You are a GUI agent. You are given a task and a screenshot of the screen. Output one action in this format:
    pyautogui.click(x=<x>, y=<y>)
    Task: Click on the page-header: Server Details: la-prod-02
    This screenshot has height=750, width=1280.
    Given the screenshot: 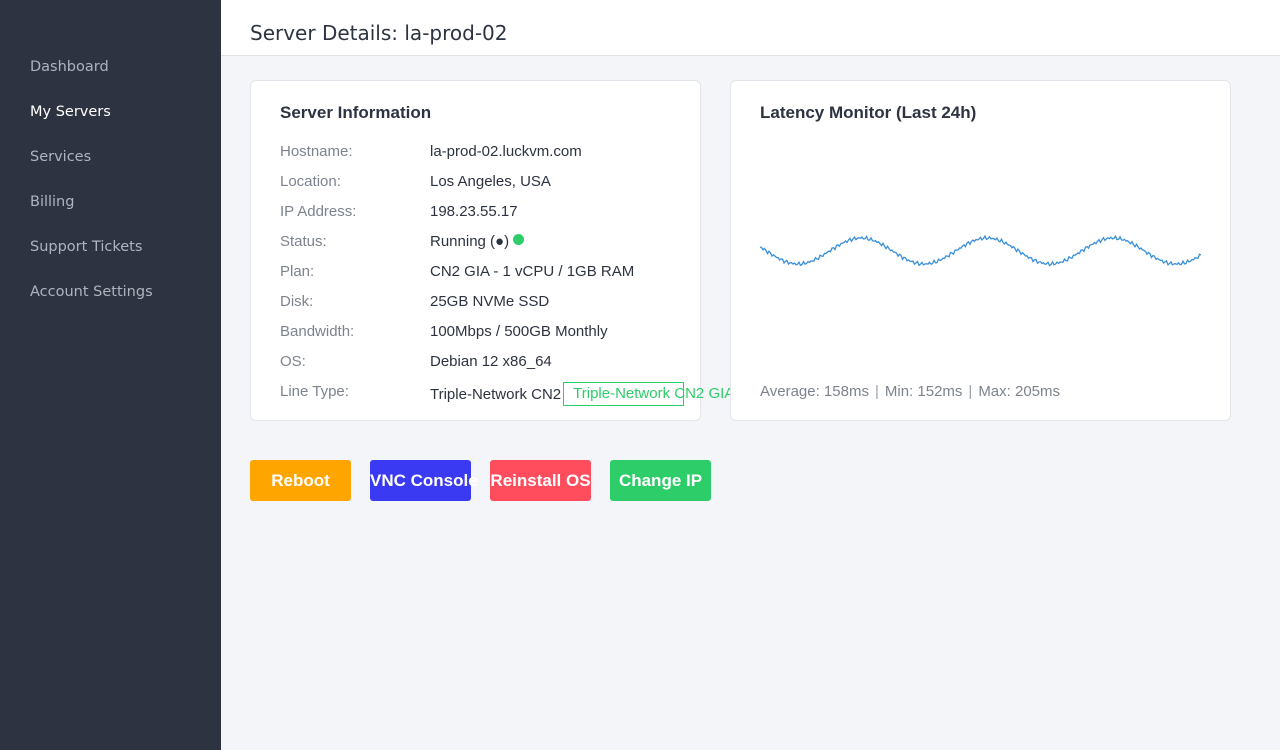 What is the action you would take?
    pyautogui.click(x=750, y=28)
    